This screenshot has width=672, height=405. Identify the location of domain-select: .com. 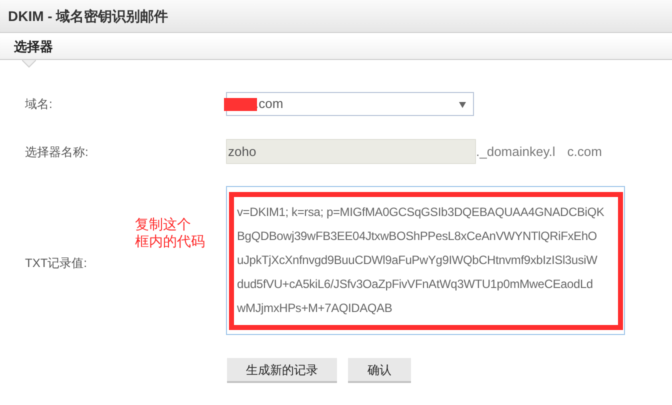
(350, 104).